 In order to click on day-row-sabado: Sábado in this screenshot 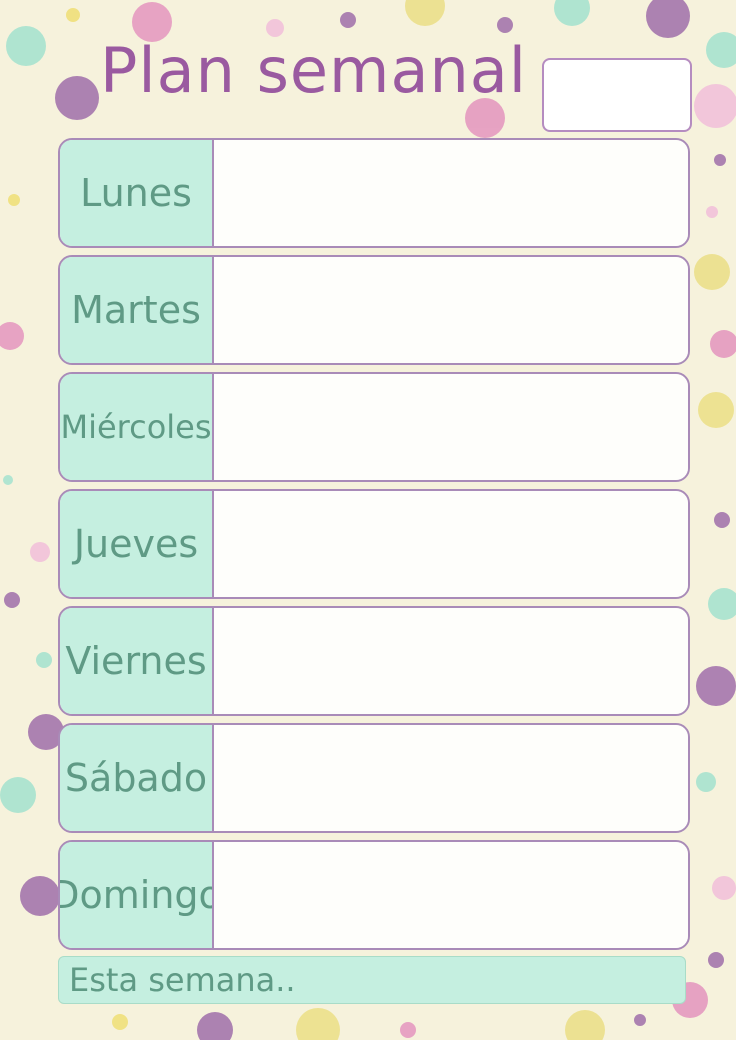, I will do `click(374, 778)`.